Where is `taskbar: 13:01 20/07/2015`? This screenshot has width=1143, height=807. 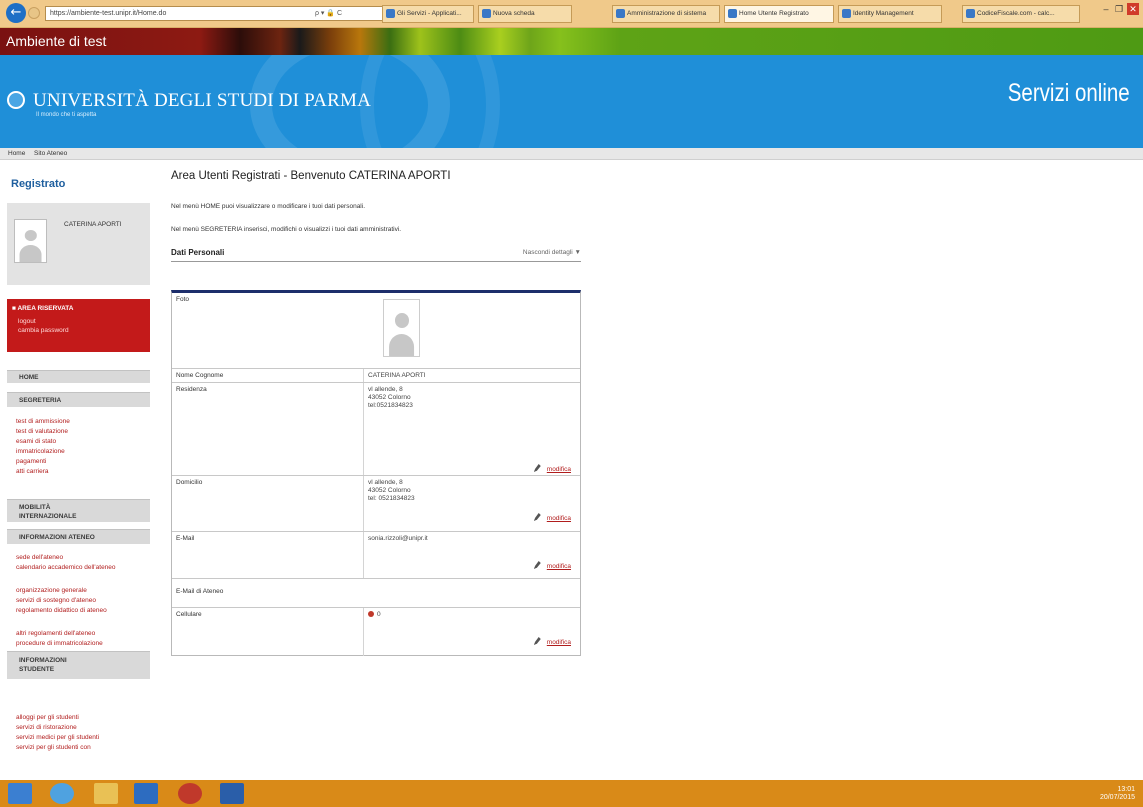
taskbar: 13:01 20/07/2015 is located at coordinates (571, 793).